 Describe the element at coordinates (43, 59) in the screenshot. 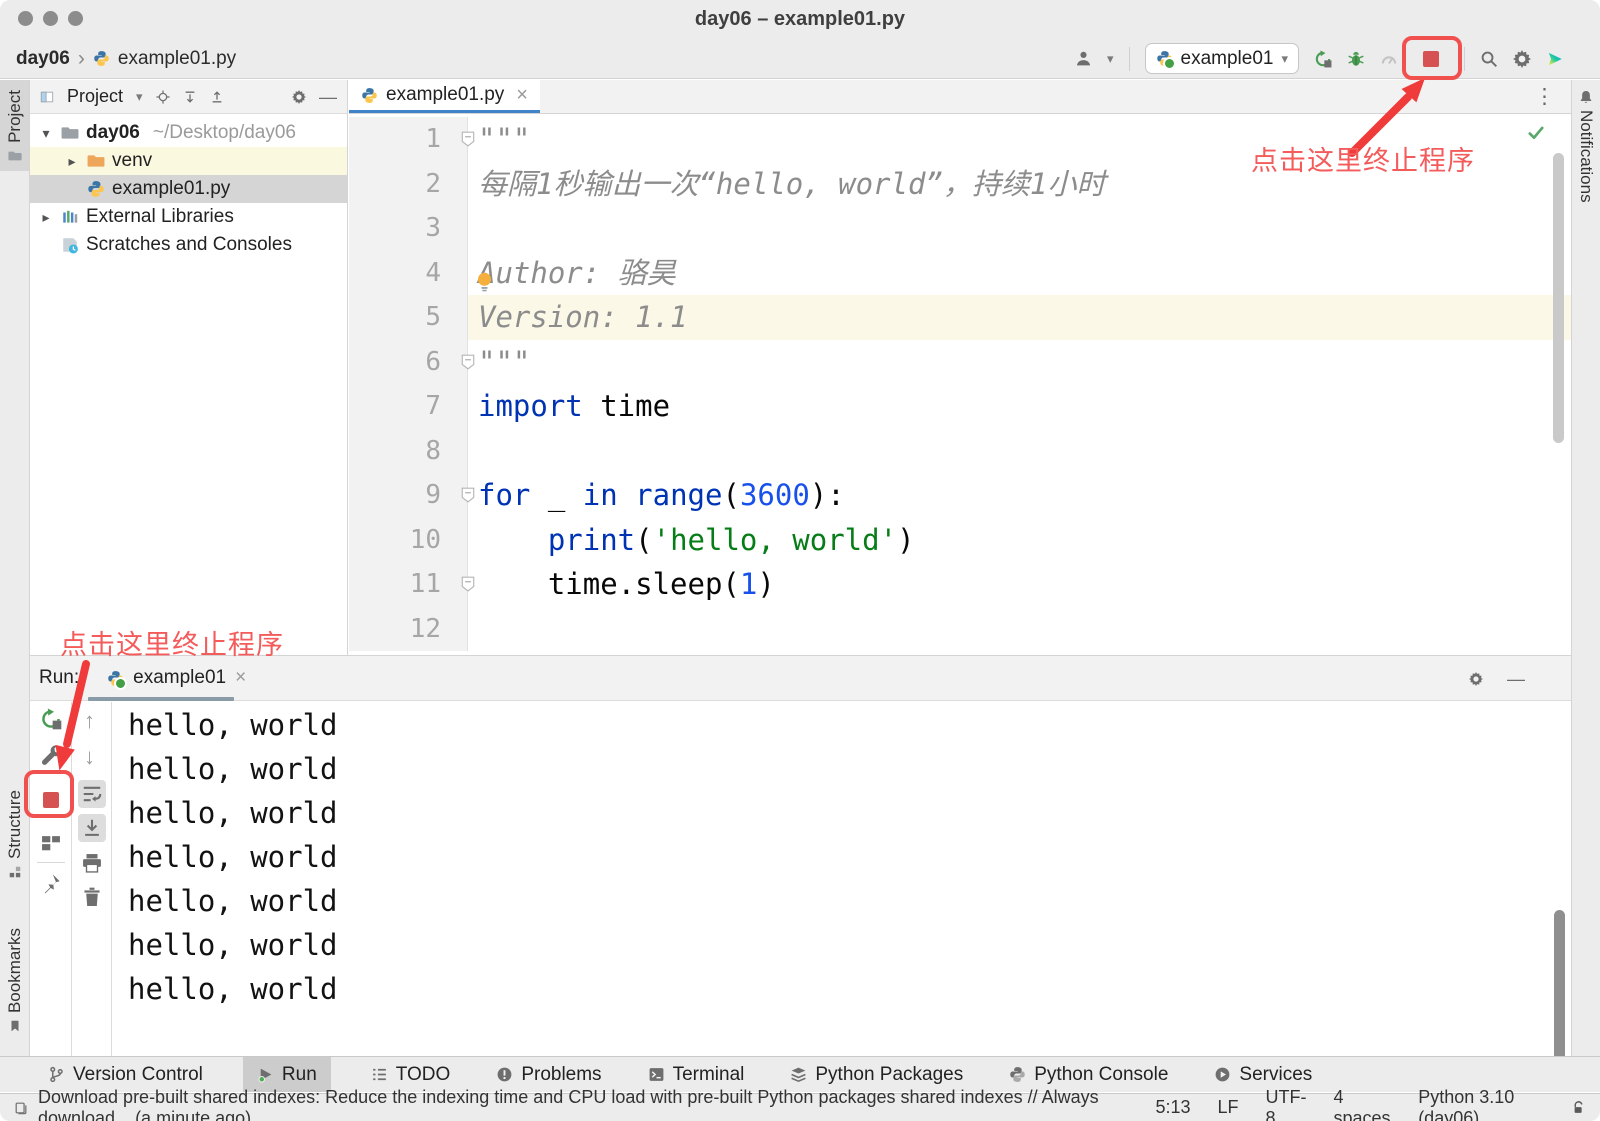

I see `breadcrumb-project: day06` at that location.